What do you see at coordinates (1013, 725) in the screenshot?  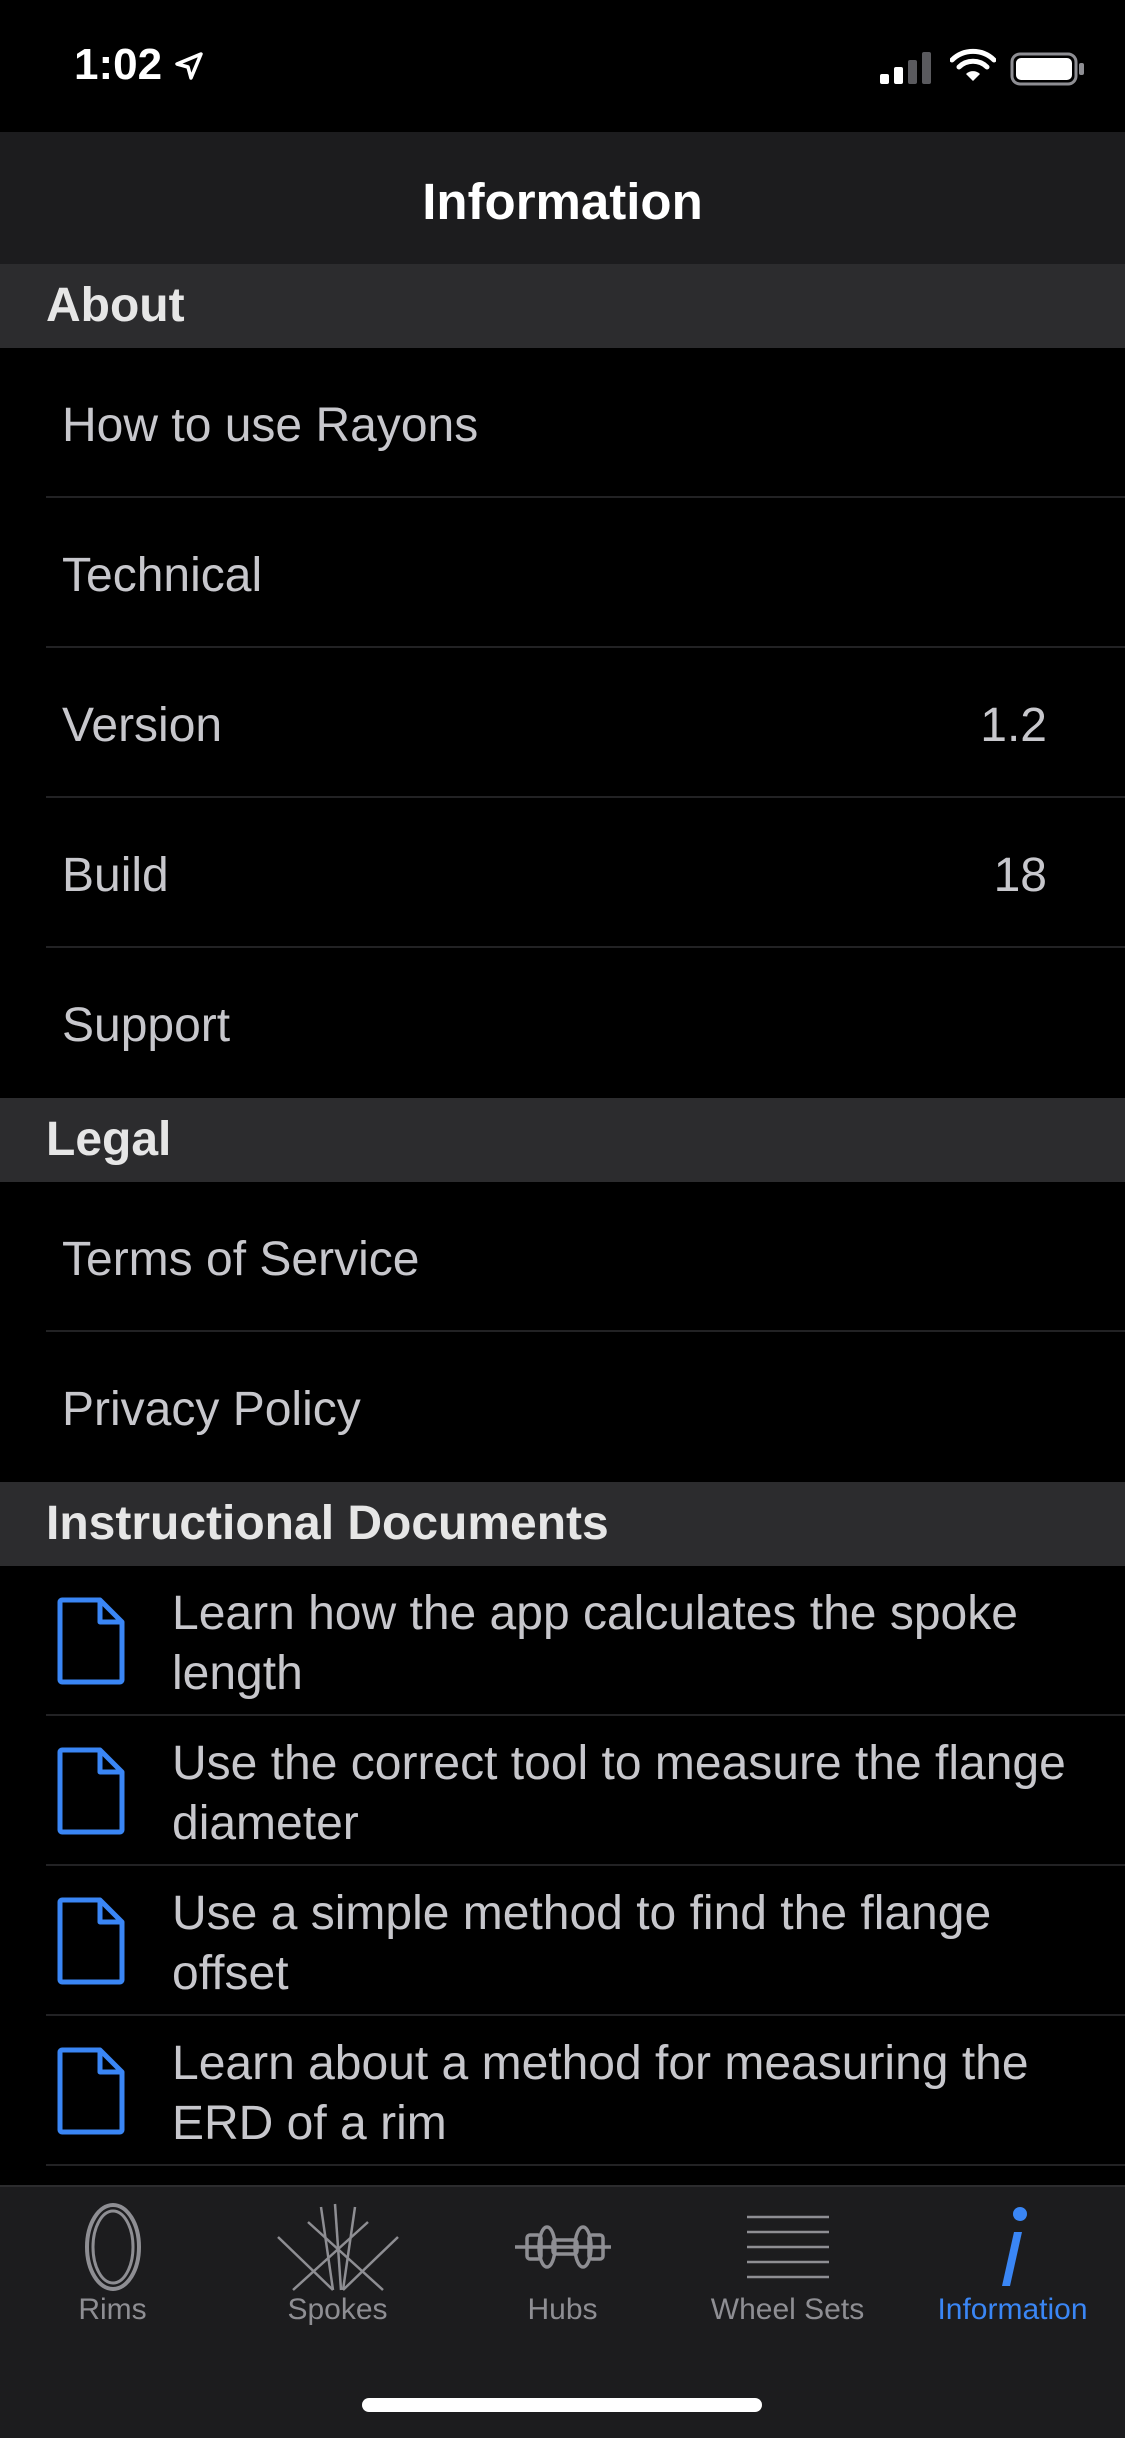 I see `version-value: 1.2` at bounding box center [1013, 725].